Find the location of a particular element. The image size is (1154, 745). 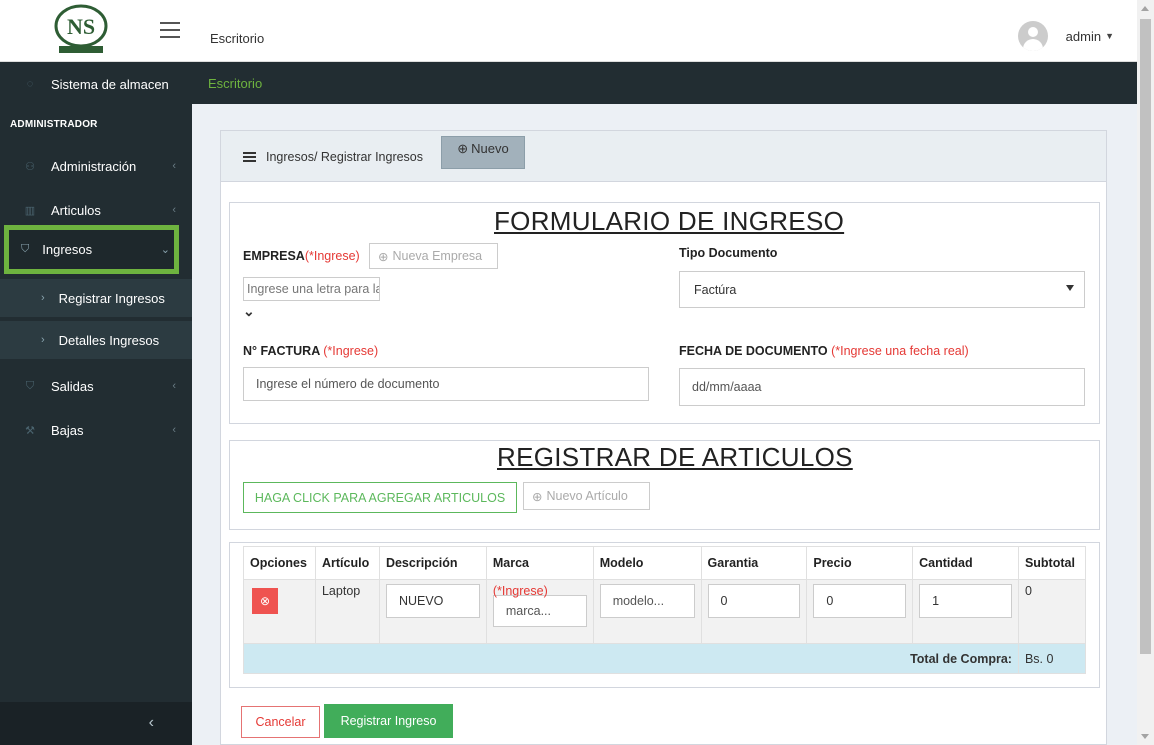

descripcion-input: NUEVO is located at coordinates (432, 601).